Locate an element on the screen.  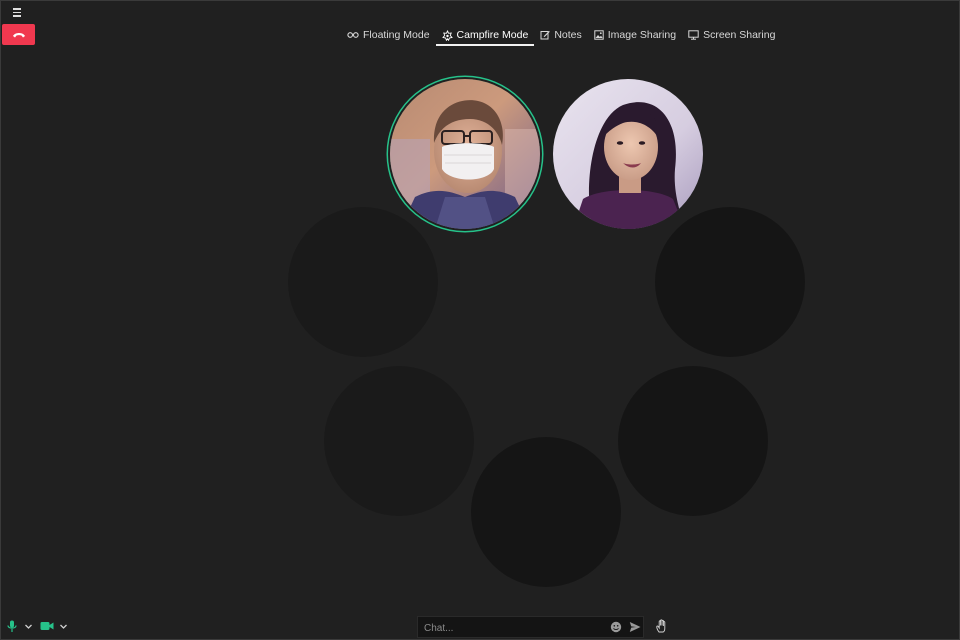
menu-icon is located at coordinates (17, 13).